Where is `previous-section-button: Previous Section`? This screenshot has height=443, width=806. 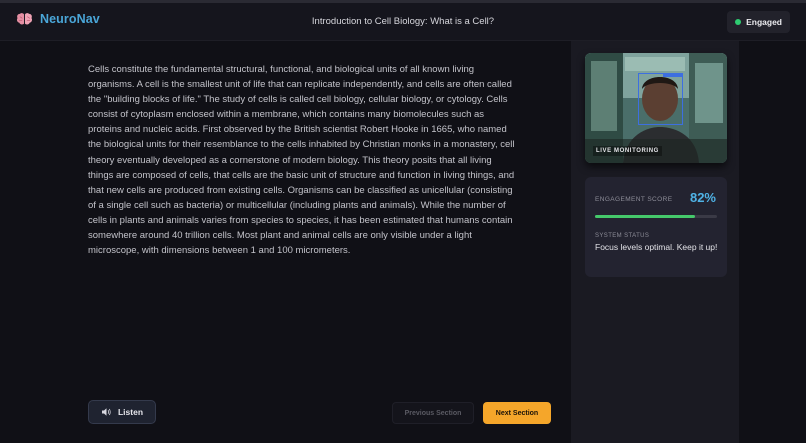
previous-section-button: Previous Section is located at coordinates (433, 413).